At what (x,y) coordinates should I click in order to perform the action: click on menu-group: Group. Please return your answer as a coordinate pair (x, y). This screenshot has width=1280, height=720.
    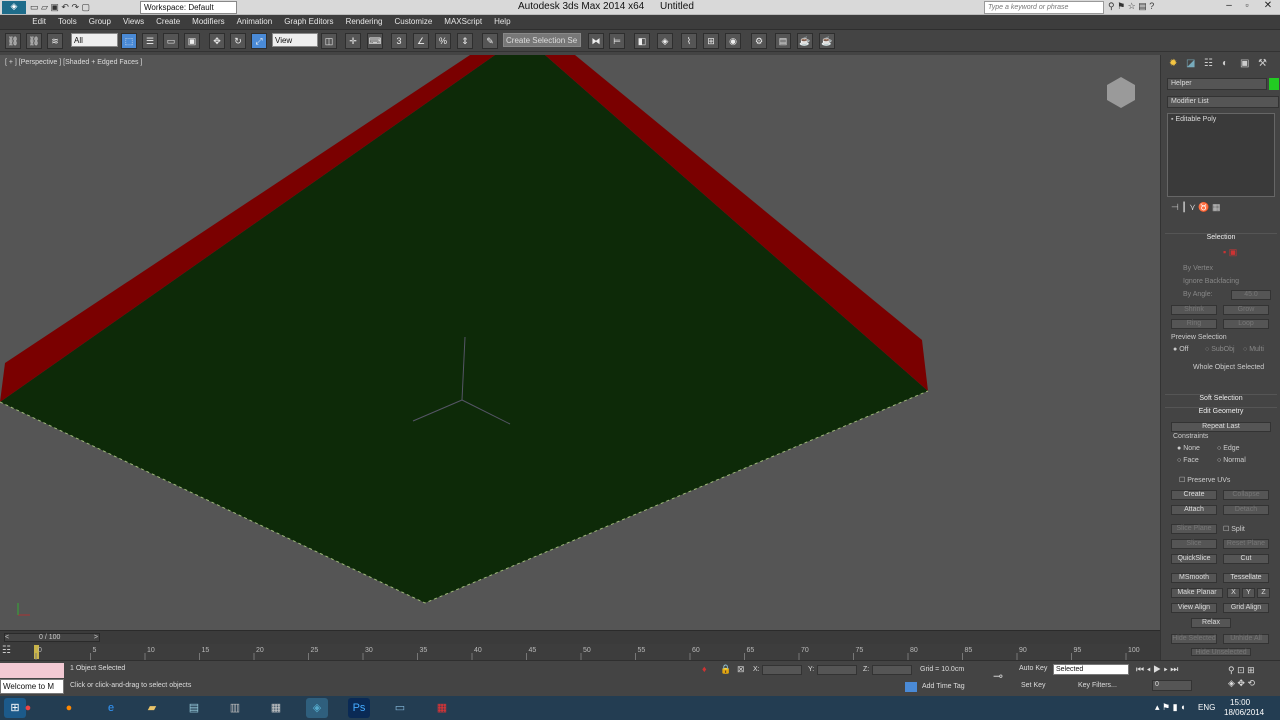
    Looking at the image, I should click on (100, 20).